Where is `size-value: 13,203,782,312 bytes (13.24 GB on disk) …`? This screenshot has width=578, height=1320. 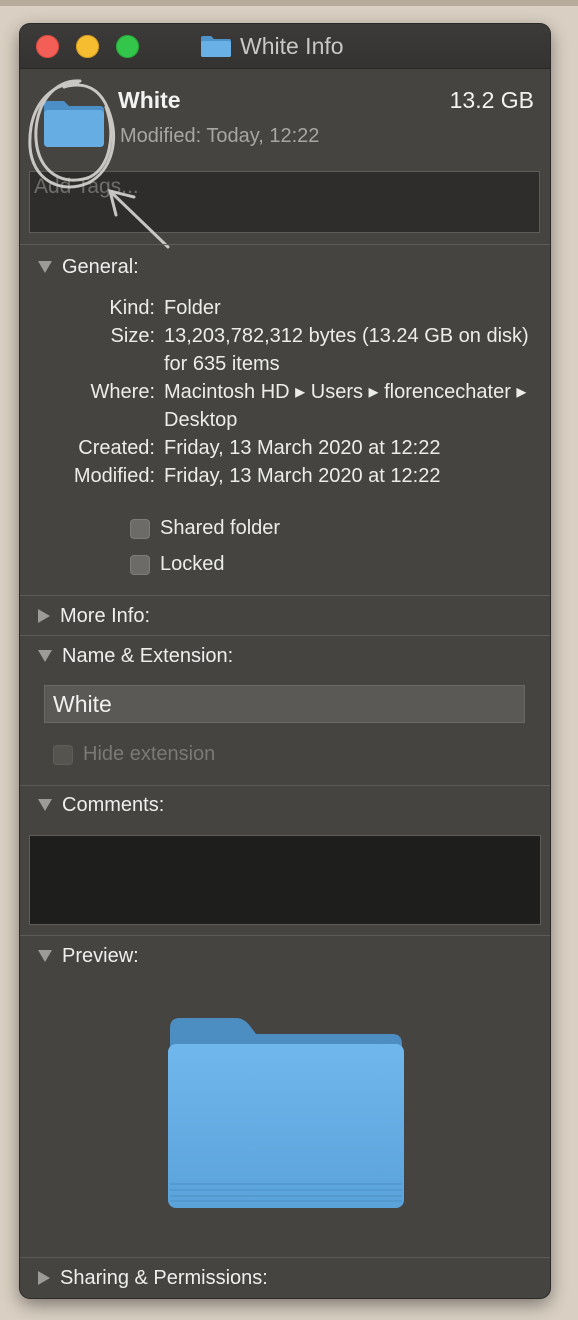 size-value: 13,203,782,312 bytes (13.24 GB on disk) … is located at coordinates (346, 350).